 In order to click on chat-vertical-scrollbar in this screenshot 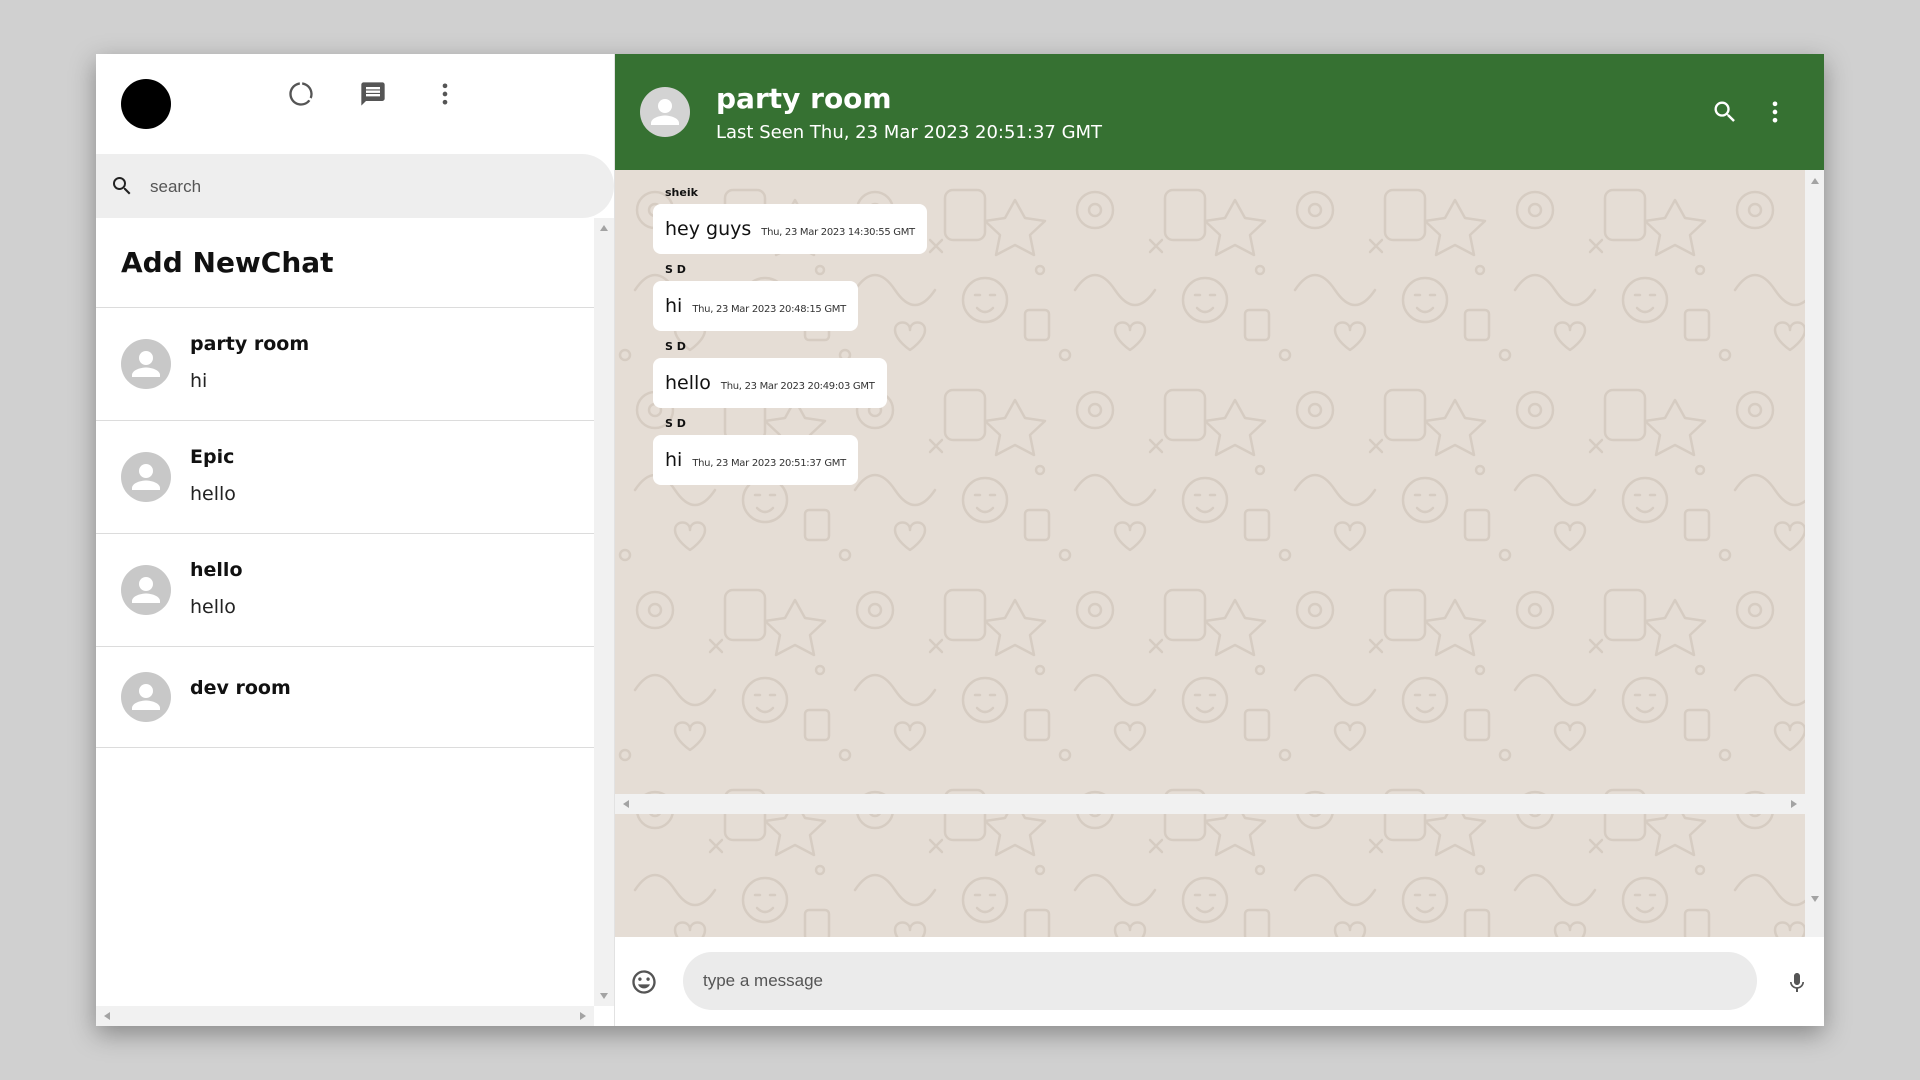, I will do `click(1814, 569)`.